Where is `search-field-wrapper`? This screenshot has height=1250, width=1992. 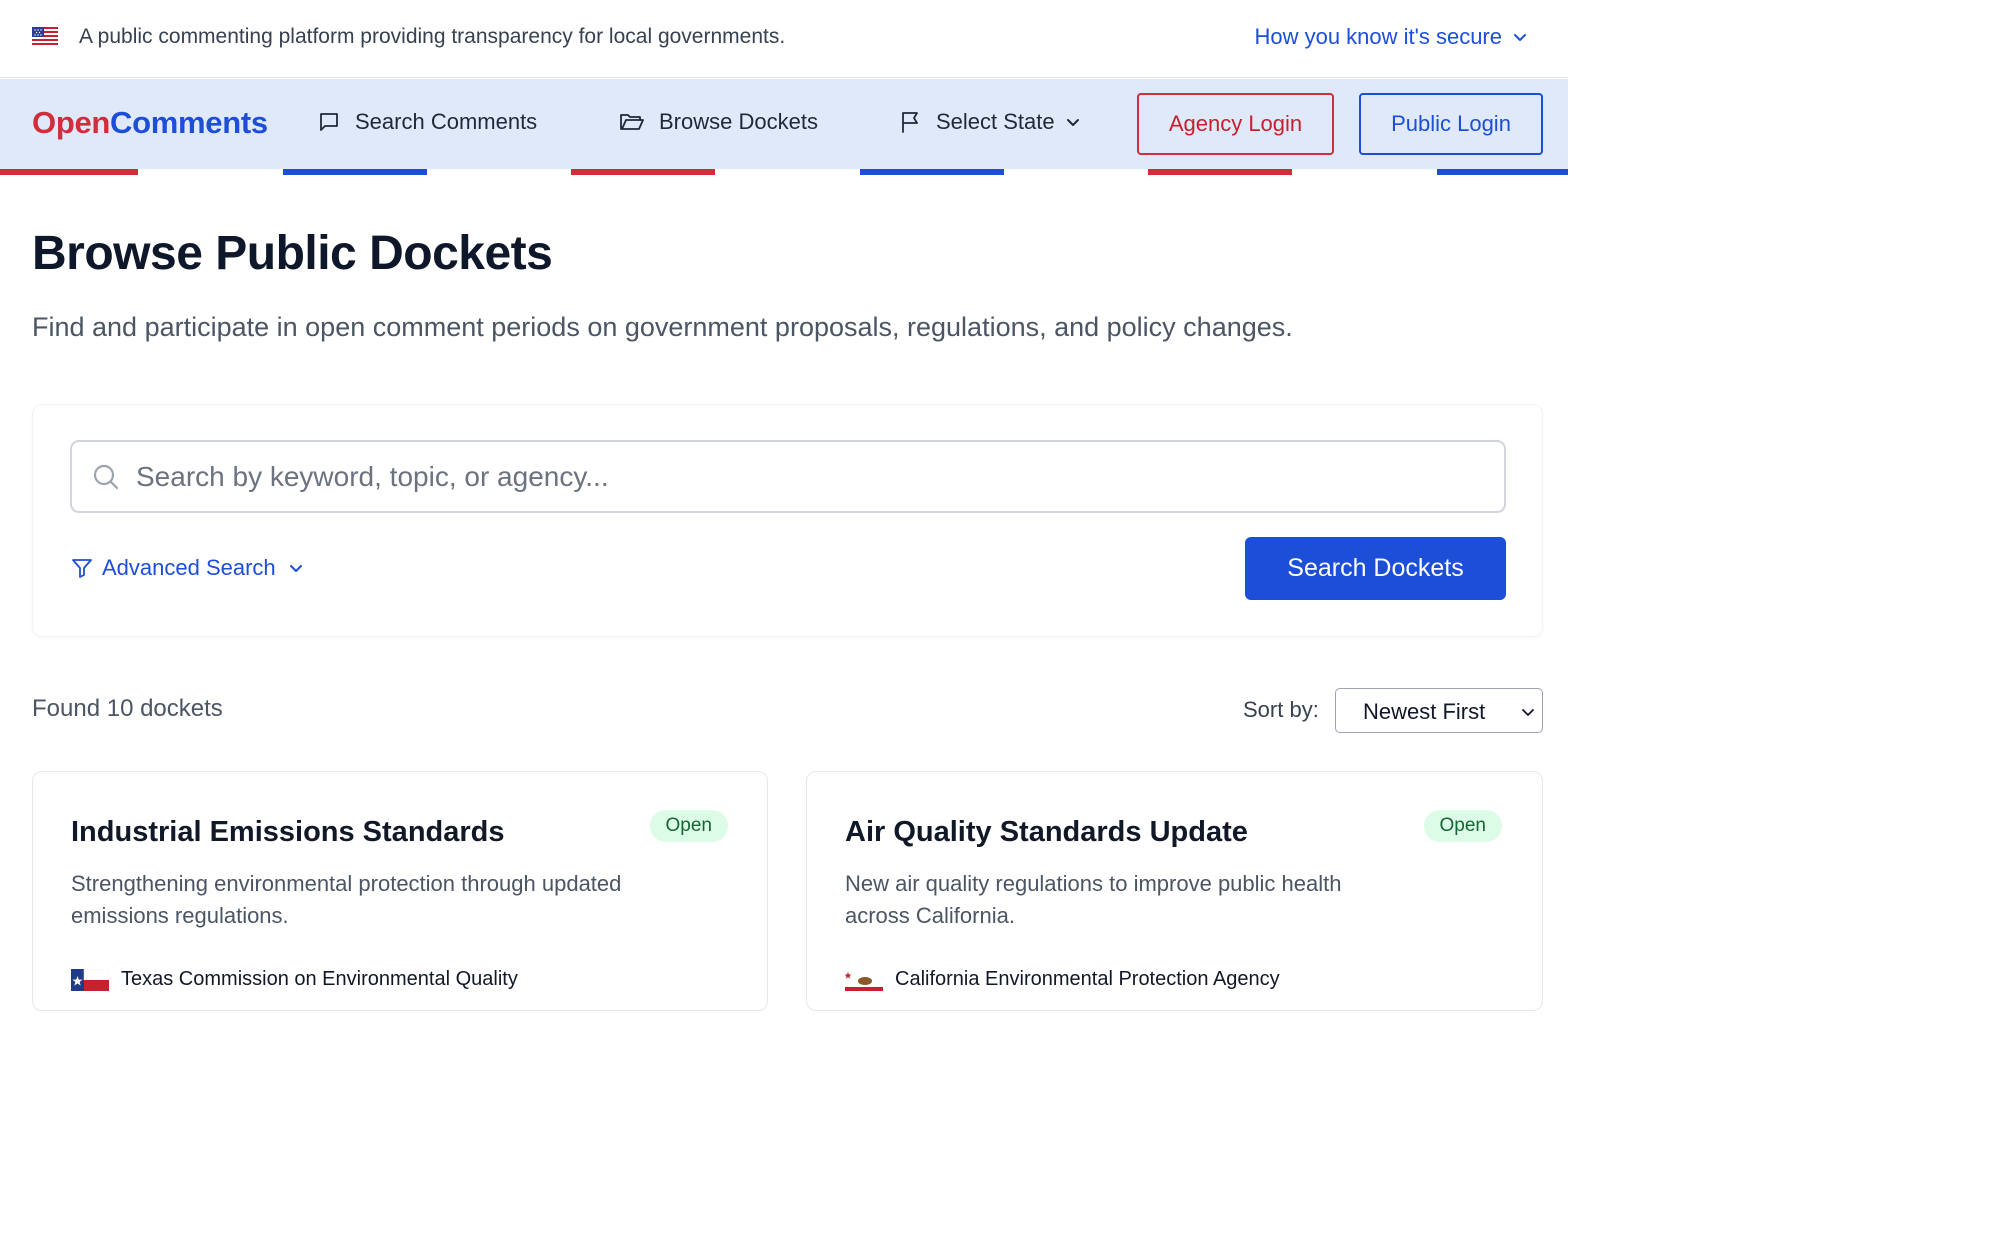 search-field-wrapper is located at coordinates (788, 476).